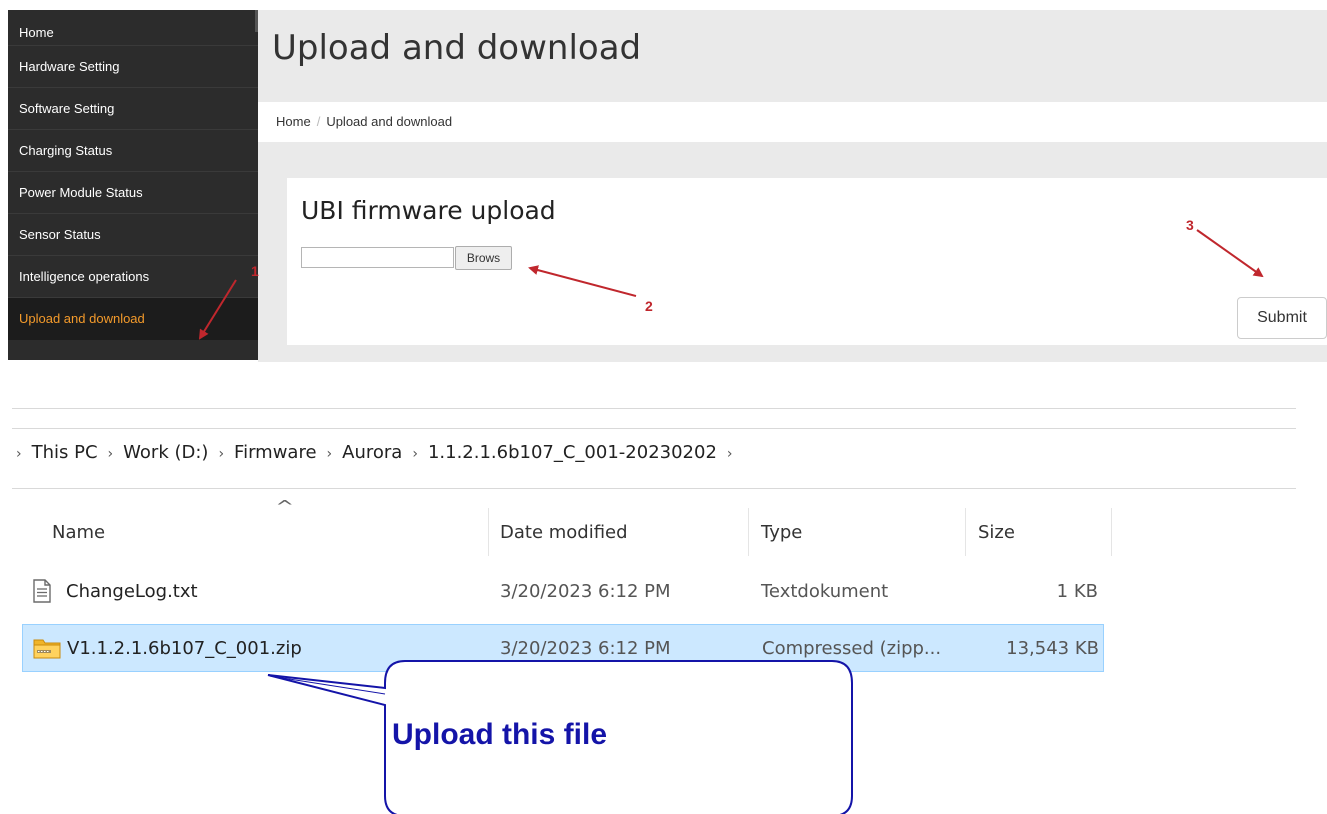 The image size is (1327, 814). I want to click on path-segment-firmware: Firmware, so click(275, 452).